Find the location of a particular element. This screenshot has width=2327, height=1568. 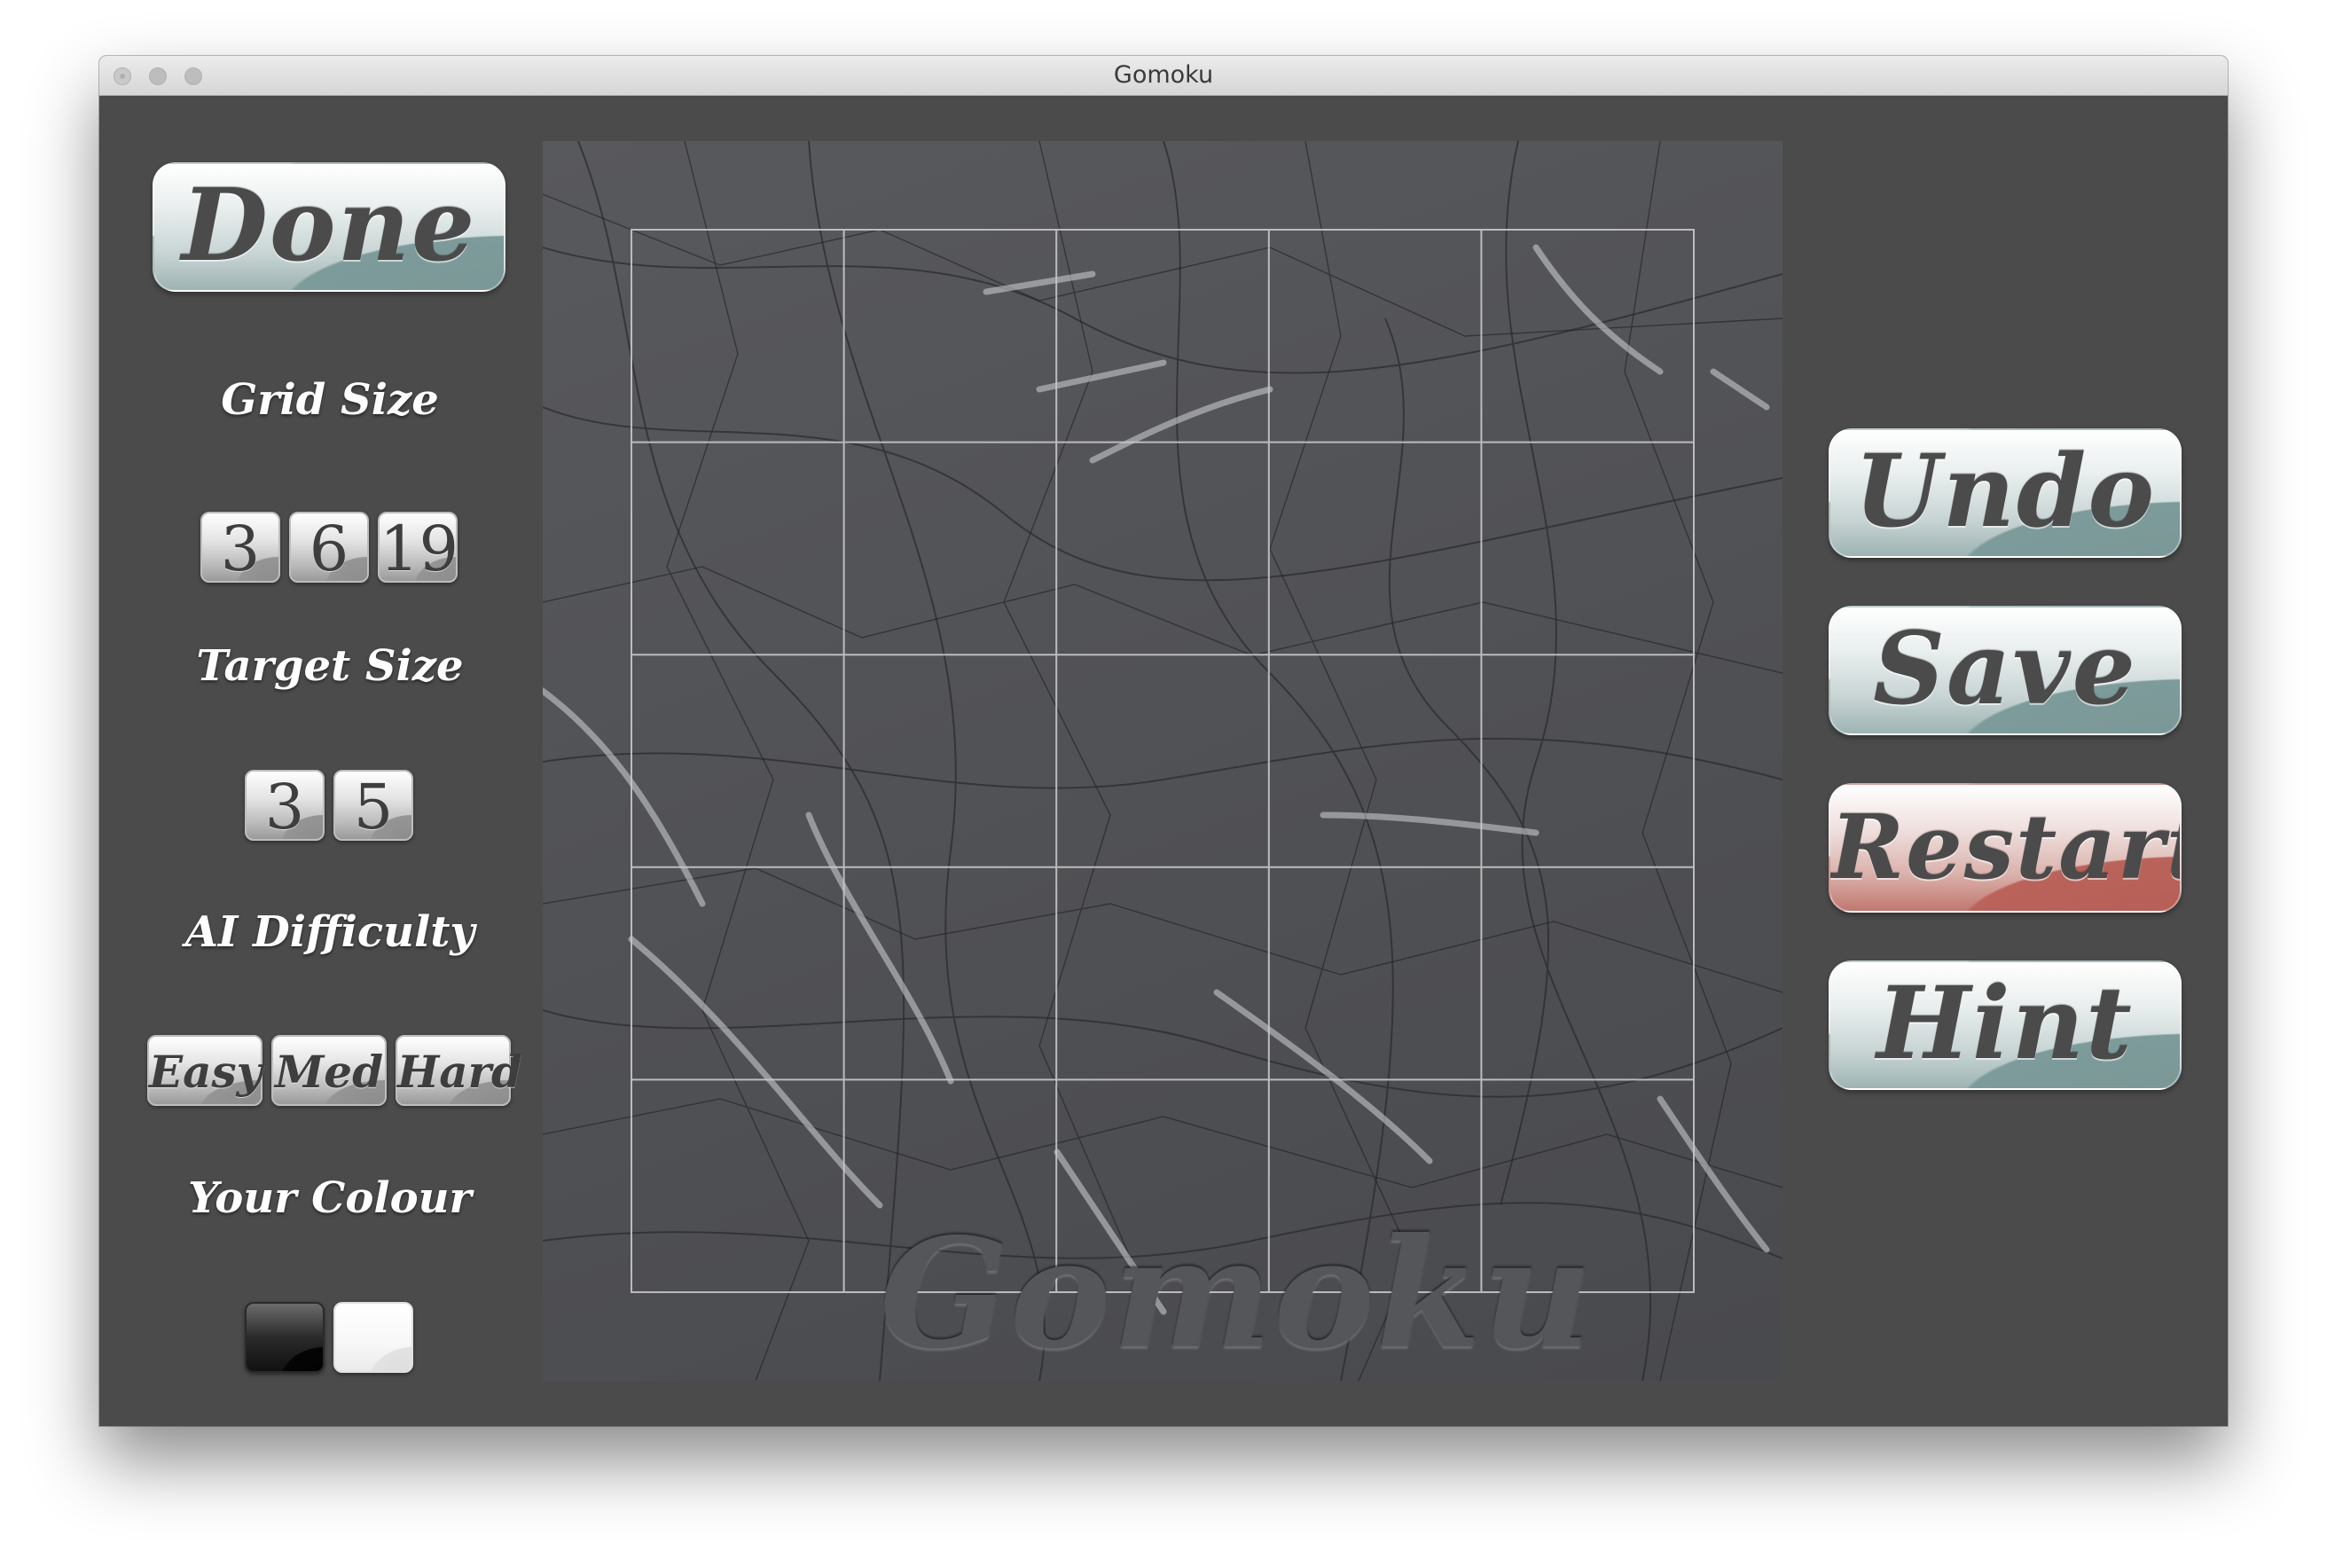

board-watermark: Gomoku is located at coordinates (1237, 1293).